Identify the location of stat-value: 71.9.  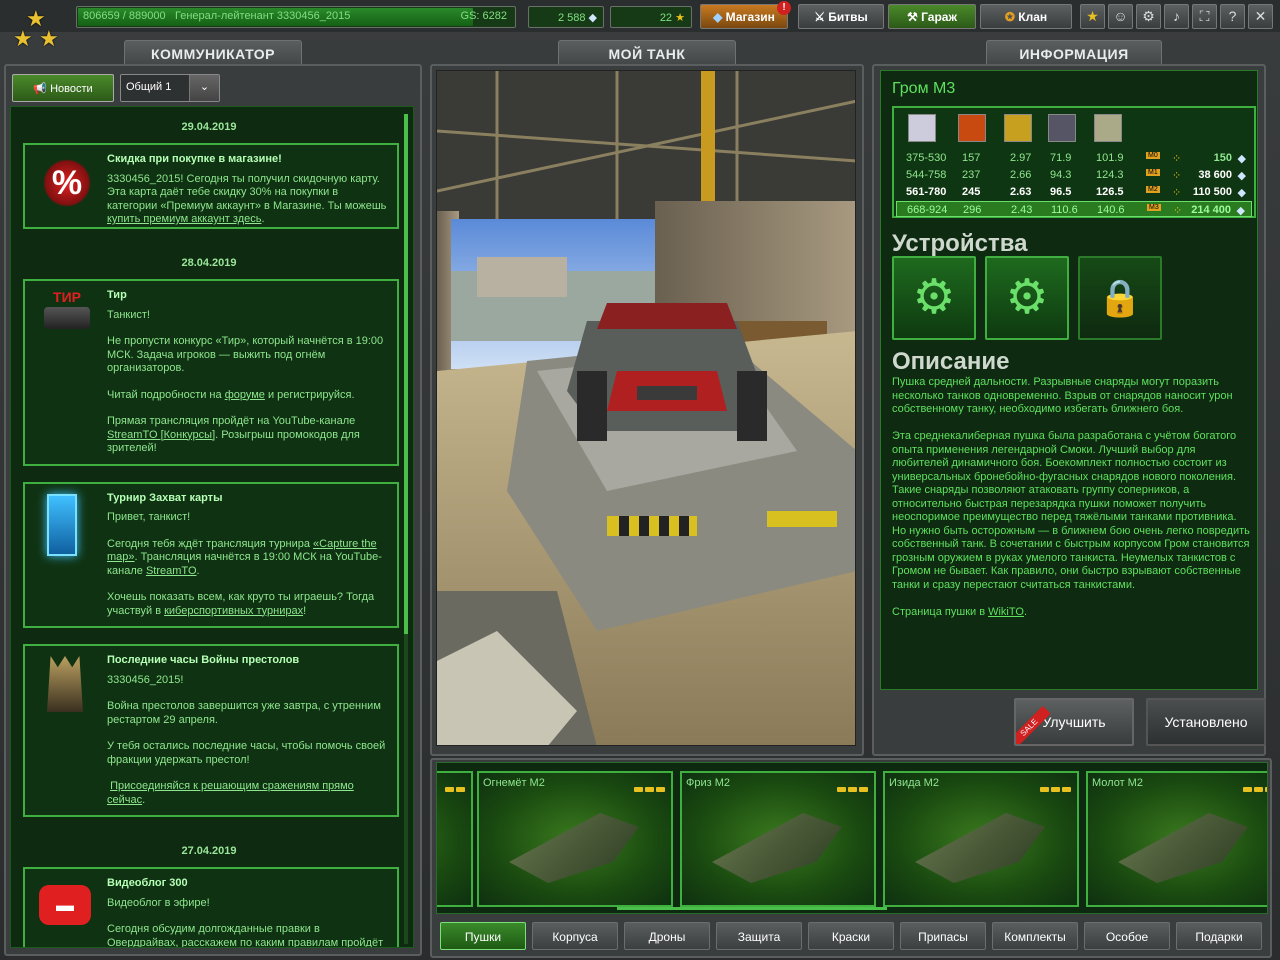
(1061, 158).